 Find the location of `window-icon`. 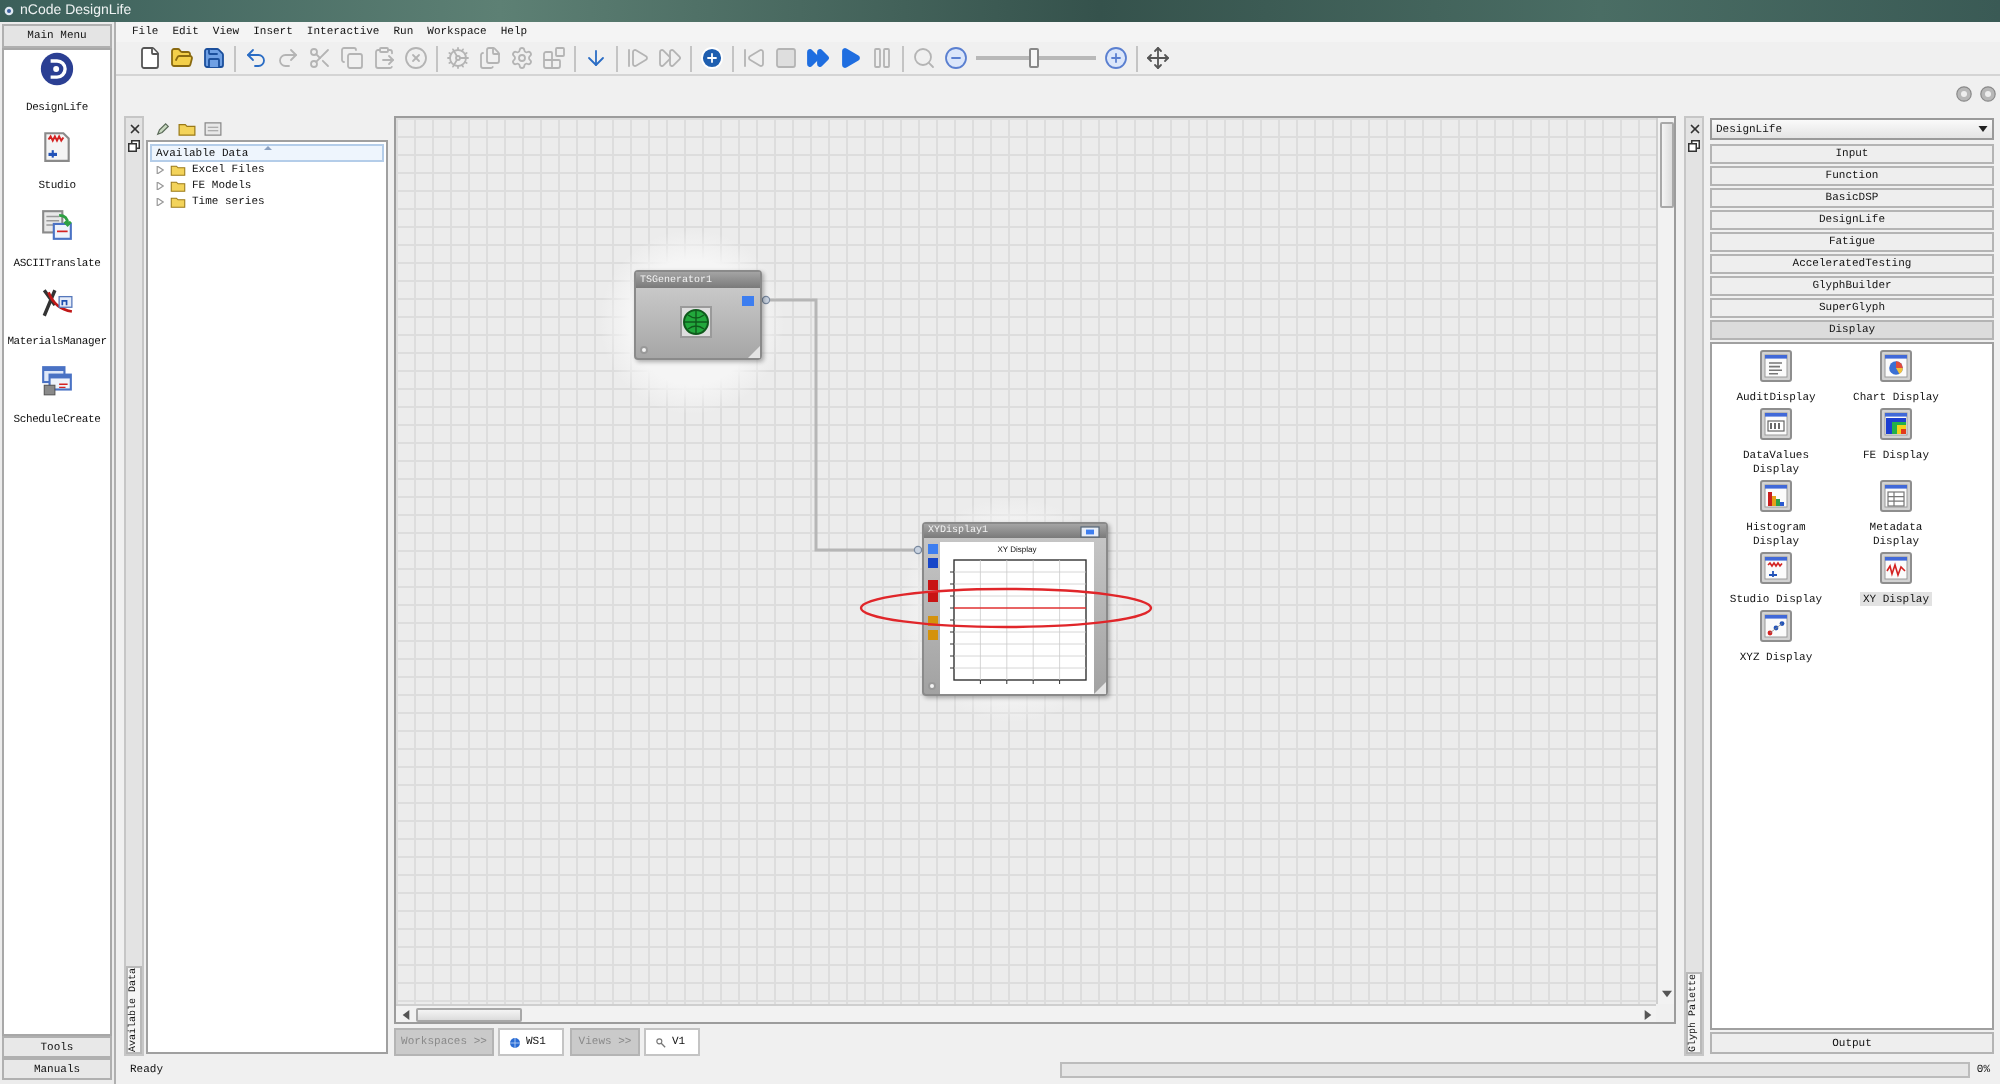

window-icon is located at coordinates (1090, 531).